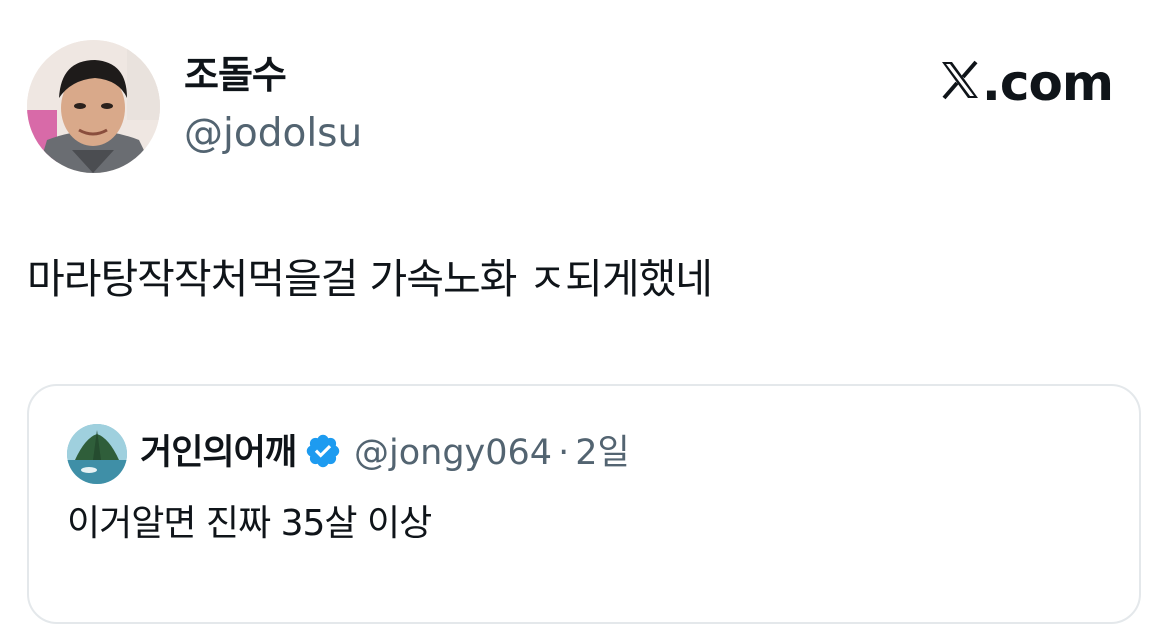 The image size is (1170, 624). I want to click on x-logo-icon, so click(960, 83).